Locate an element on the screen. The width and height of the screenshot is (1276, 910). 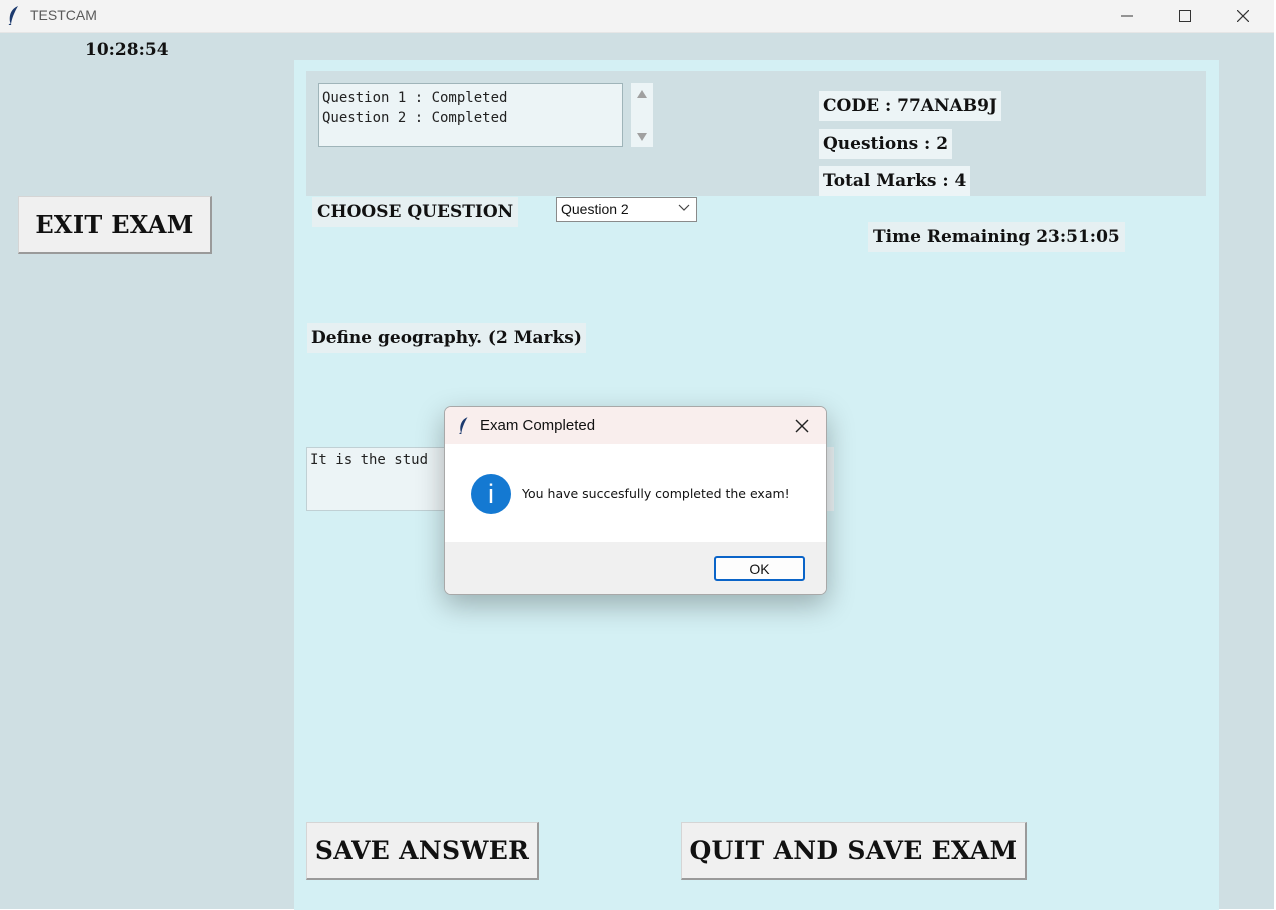
list-item: Question 2 : Completed is located at coordinates (472, 118).